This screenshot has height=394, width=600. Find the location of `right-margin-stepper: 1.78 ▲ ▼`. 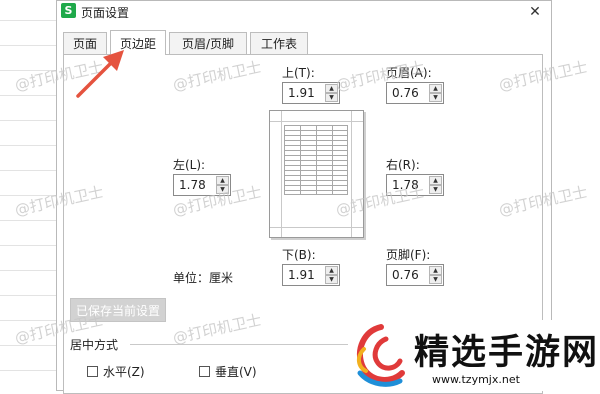

right-margin-stepper: 1.78 ▲ ▼ is located at coordinates (415, 185).